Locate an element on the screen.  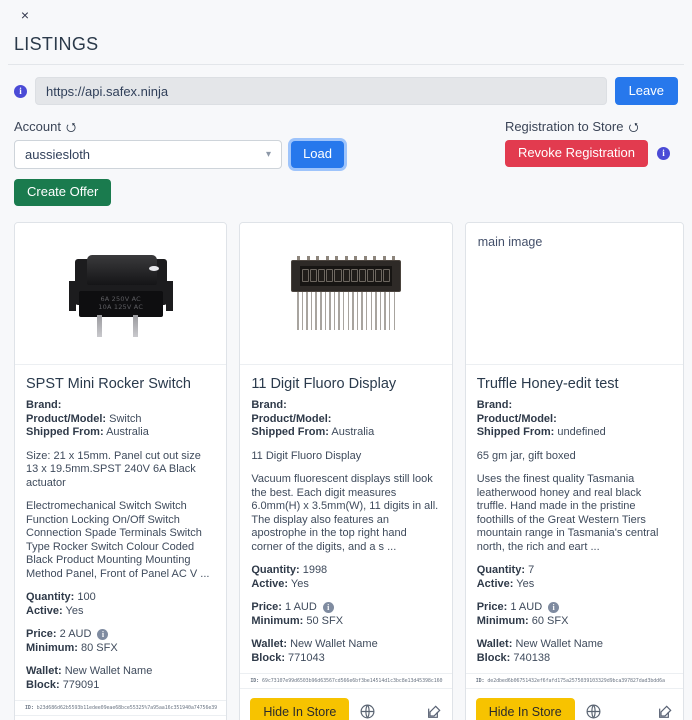
listing-image is located at coordinates (346, 294).